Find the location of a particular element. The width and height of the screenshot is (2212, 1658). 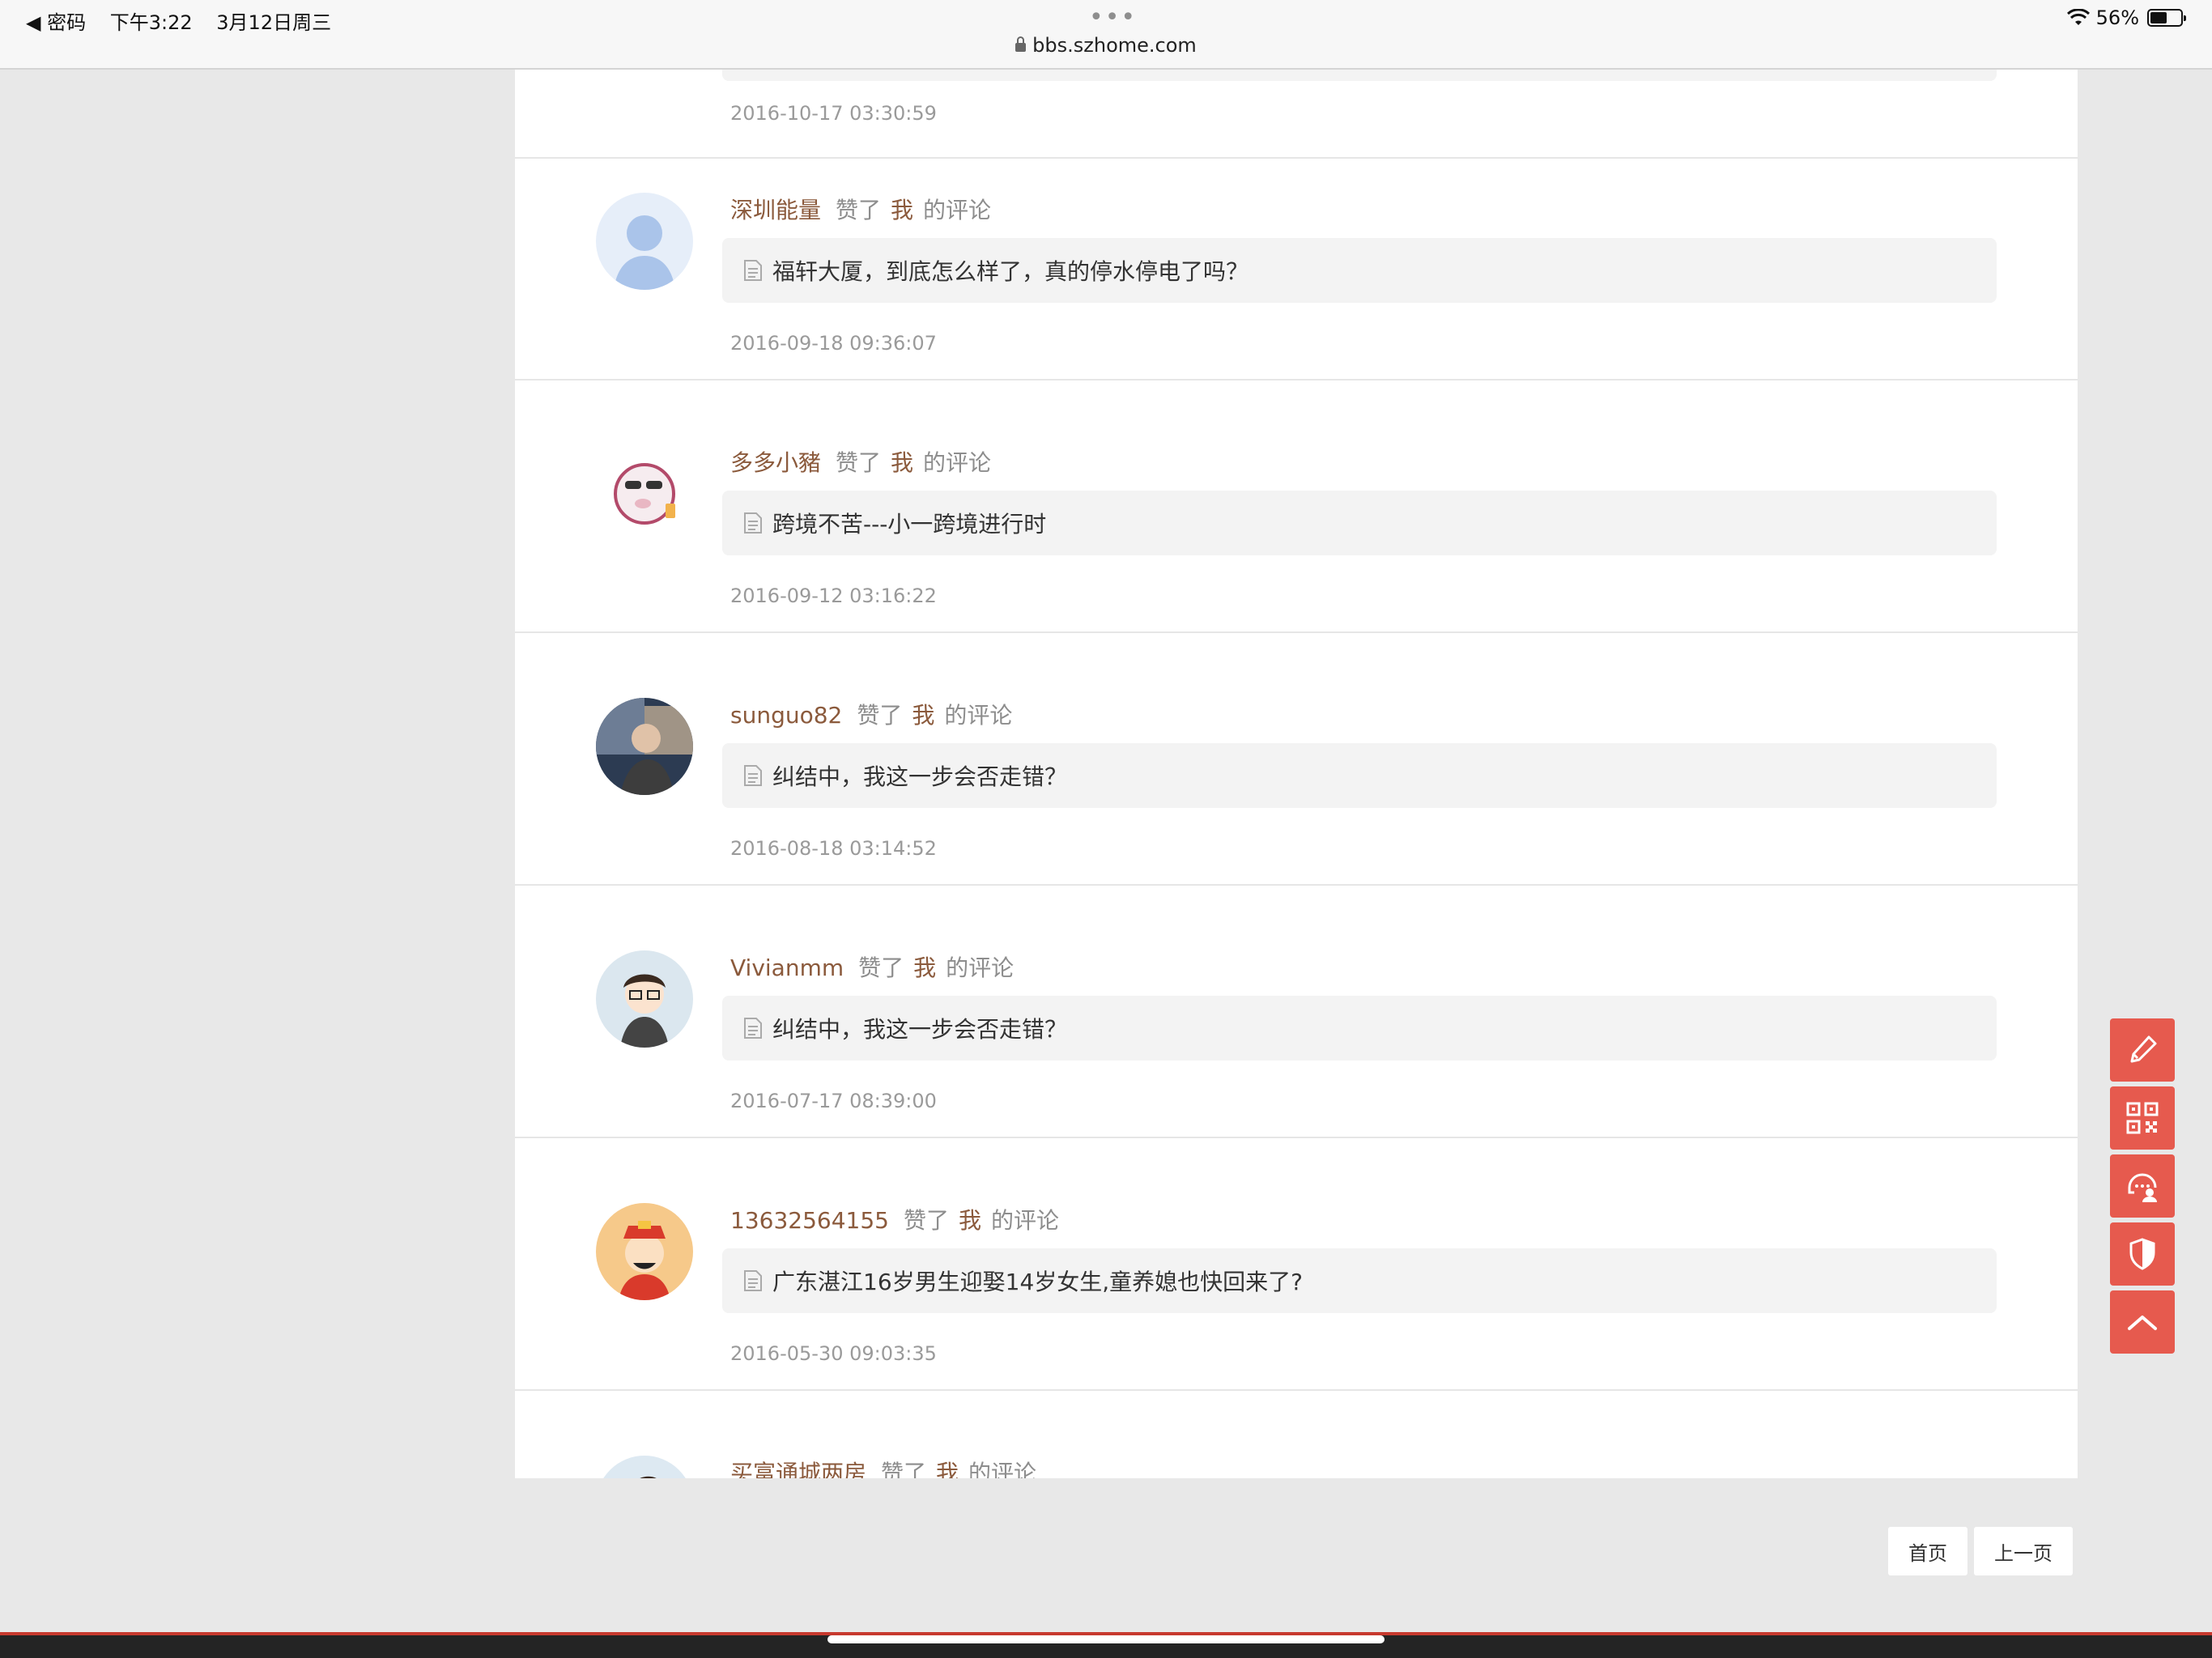

photo-avatar-icon is located at coordinates (644, 746).